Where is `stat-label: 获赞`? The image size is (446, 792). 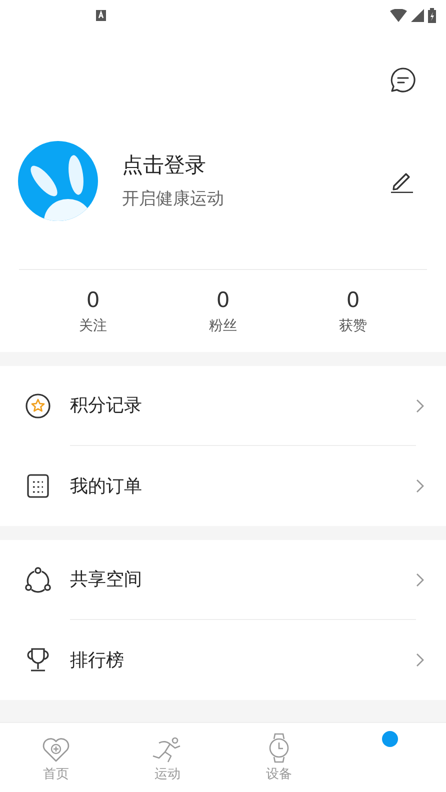 stat-label: 获赞 is located at coordinates (353, 326).